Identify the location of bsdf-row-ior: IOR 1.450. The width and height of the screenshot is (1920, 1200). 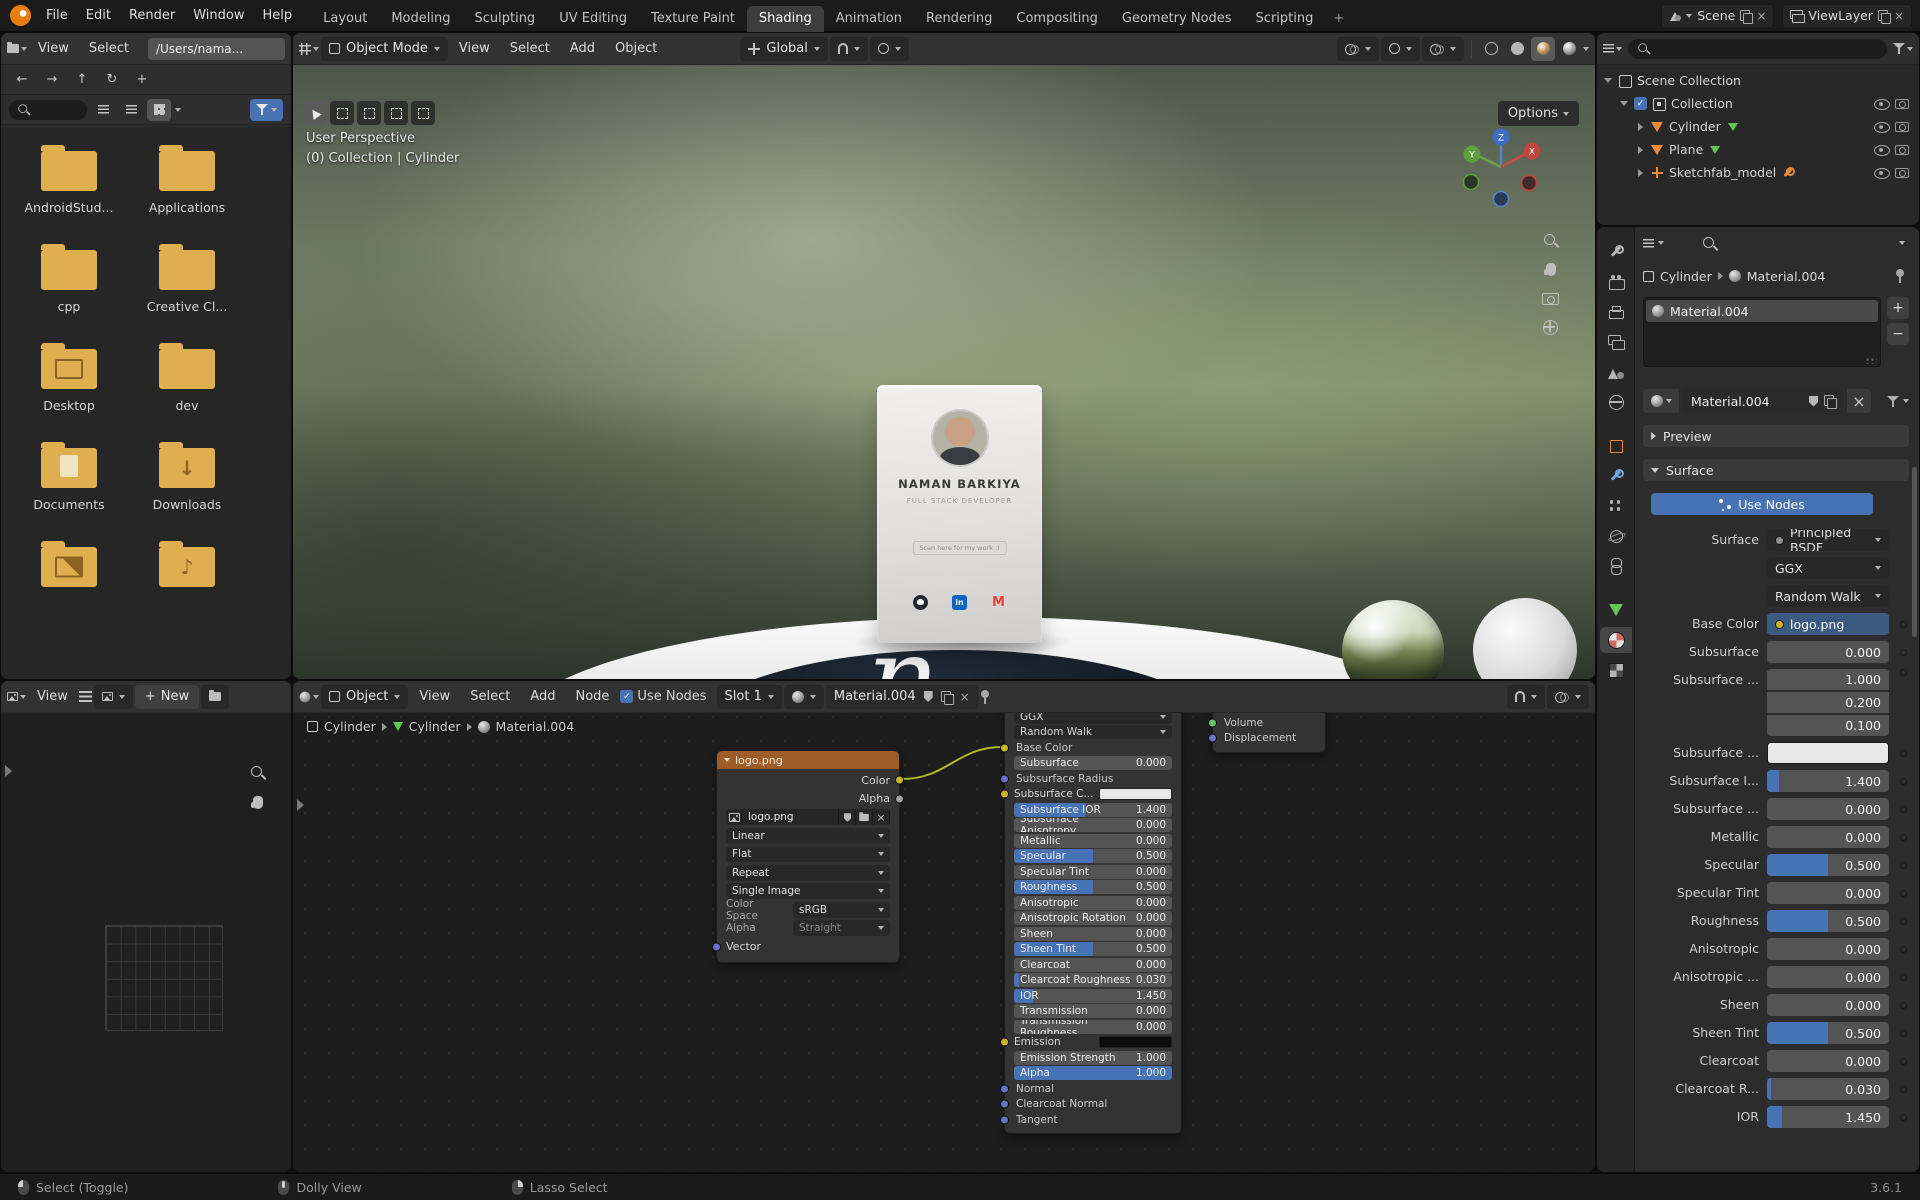
(1093, 995).